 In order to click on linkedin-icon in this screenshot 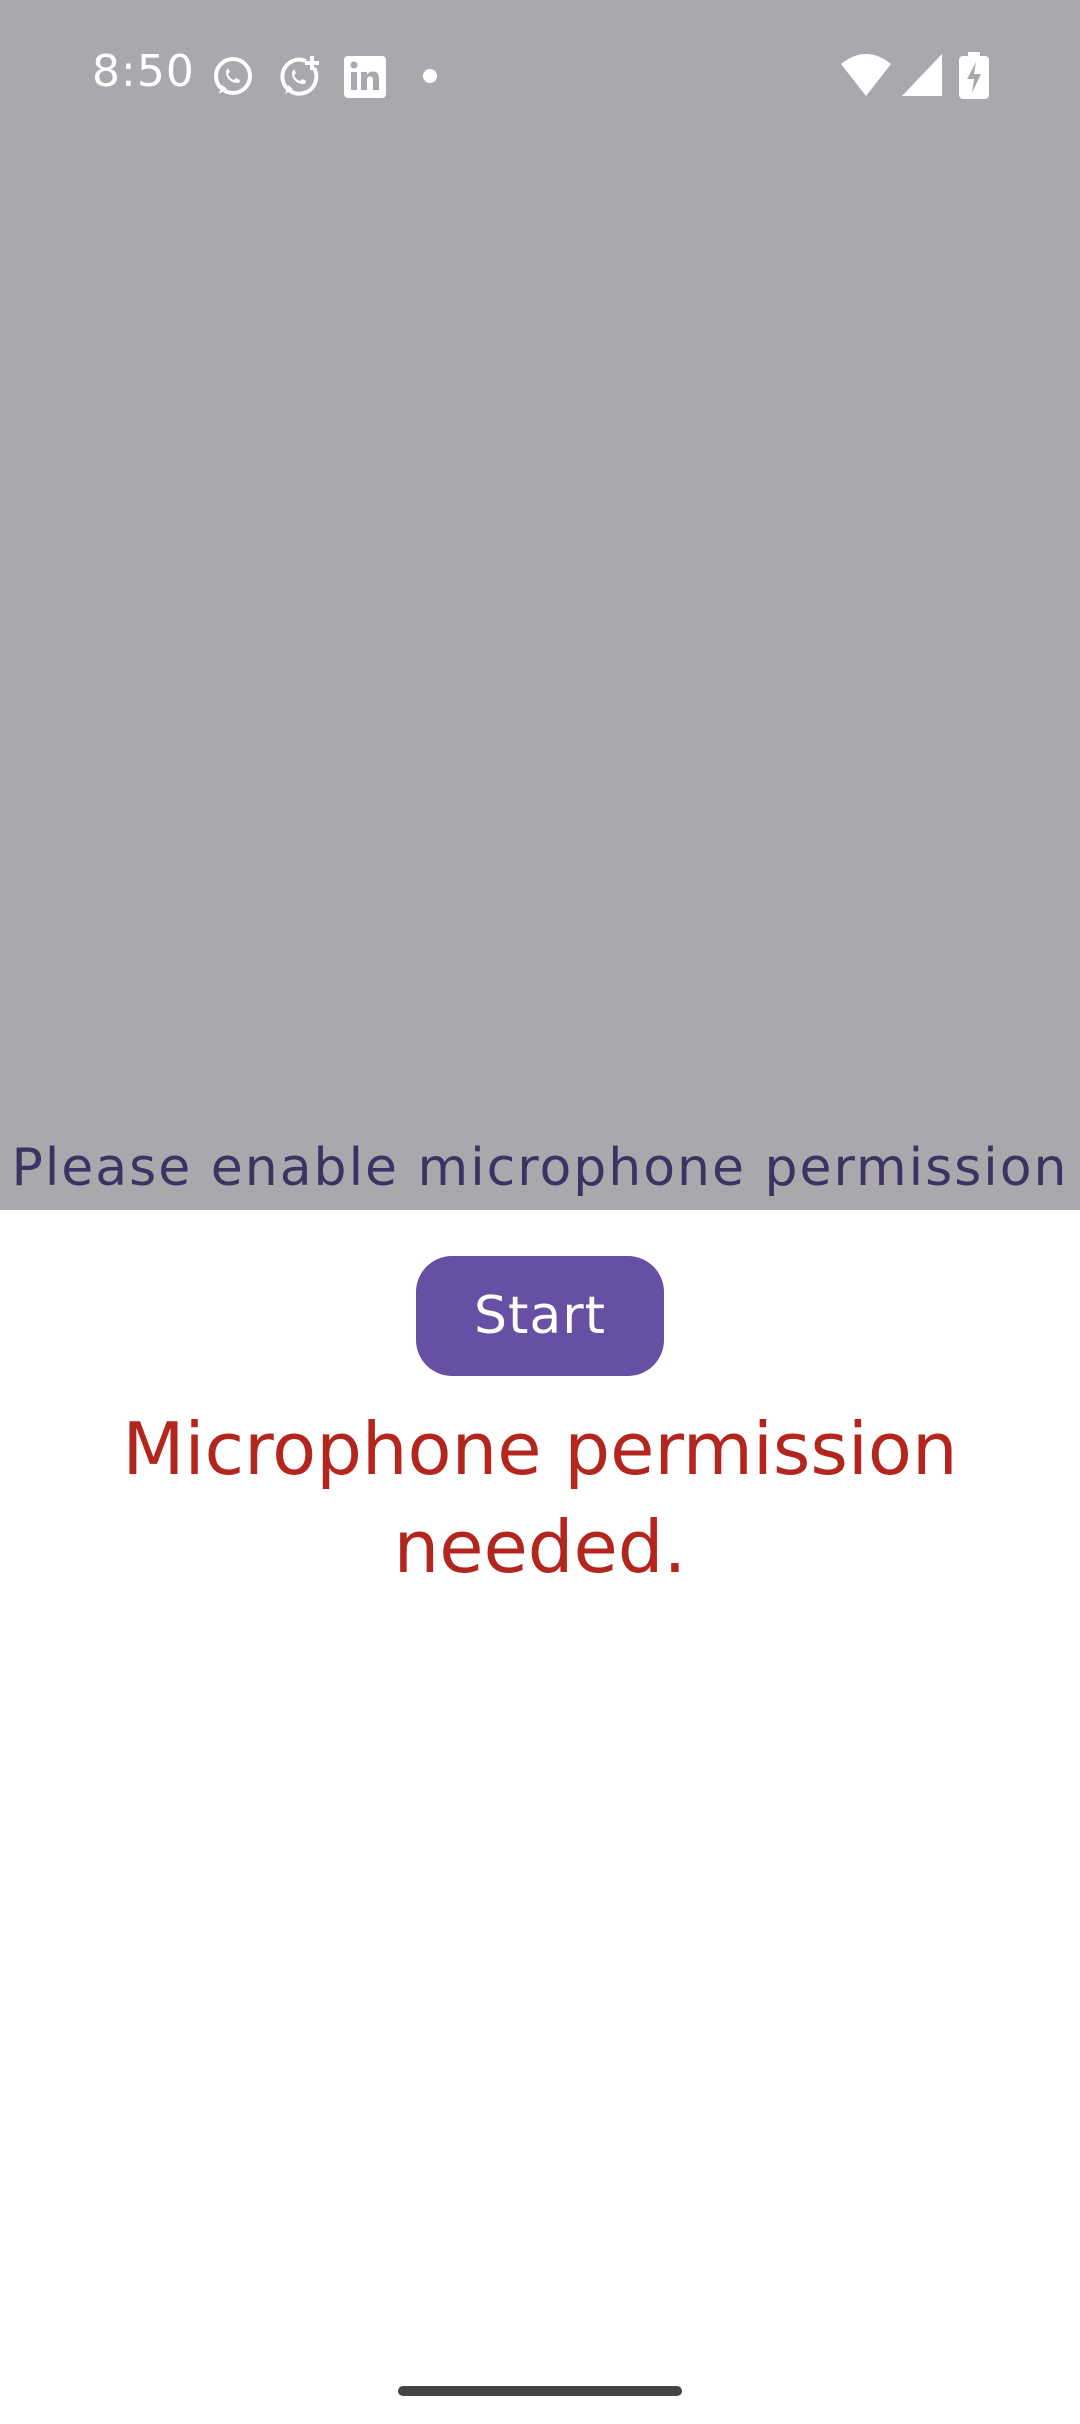, I will do `click(365, 77)`.